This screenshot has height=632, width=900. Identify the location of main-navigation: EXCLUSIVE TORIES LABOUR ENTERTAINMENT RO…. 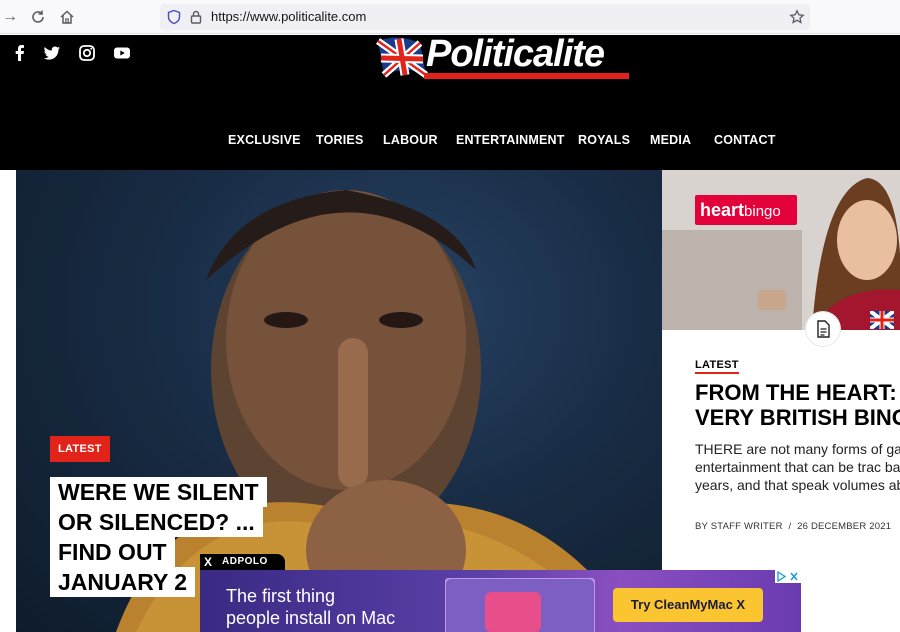
(450, 143).